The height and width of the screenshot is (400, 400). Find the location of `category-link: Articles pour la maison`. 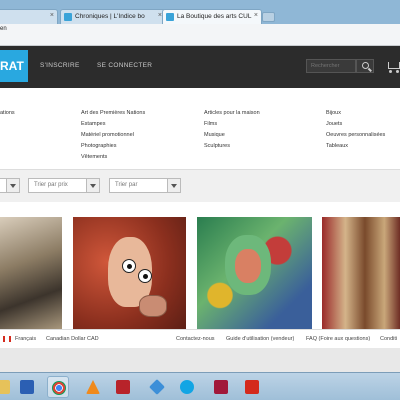

category-link: Articles pour la maison is located at coordinates (232, 113).